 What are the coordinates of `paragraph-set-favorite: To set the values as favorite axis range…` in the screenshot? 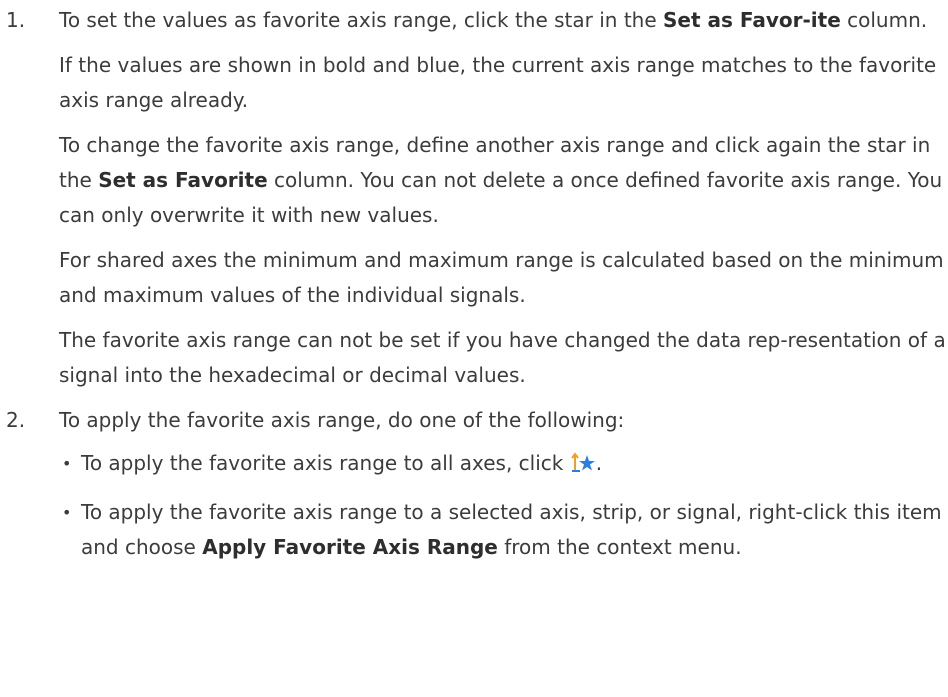 It's located at (493, 20).